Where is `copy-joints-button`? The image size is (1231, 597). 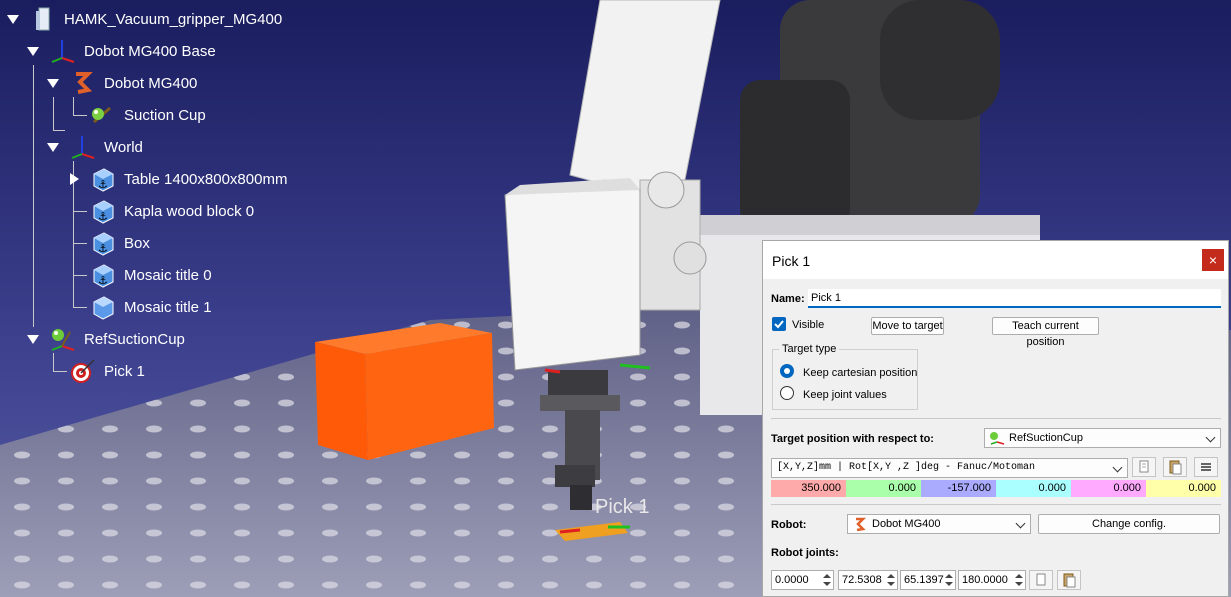
copy-joints-button is located at coordinates (1041, 580).